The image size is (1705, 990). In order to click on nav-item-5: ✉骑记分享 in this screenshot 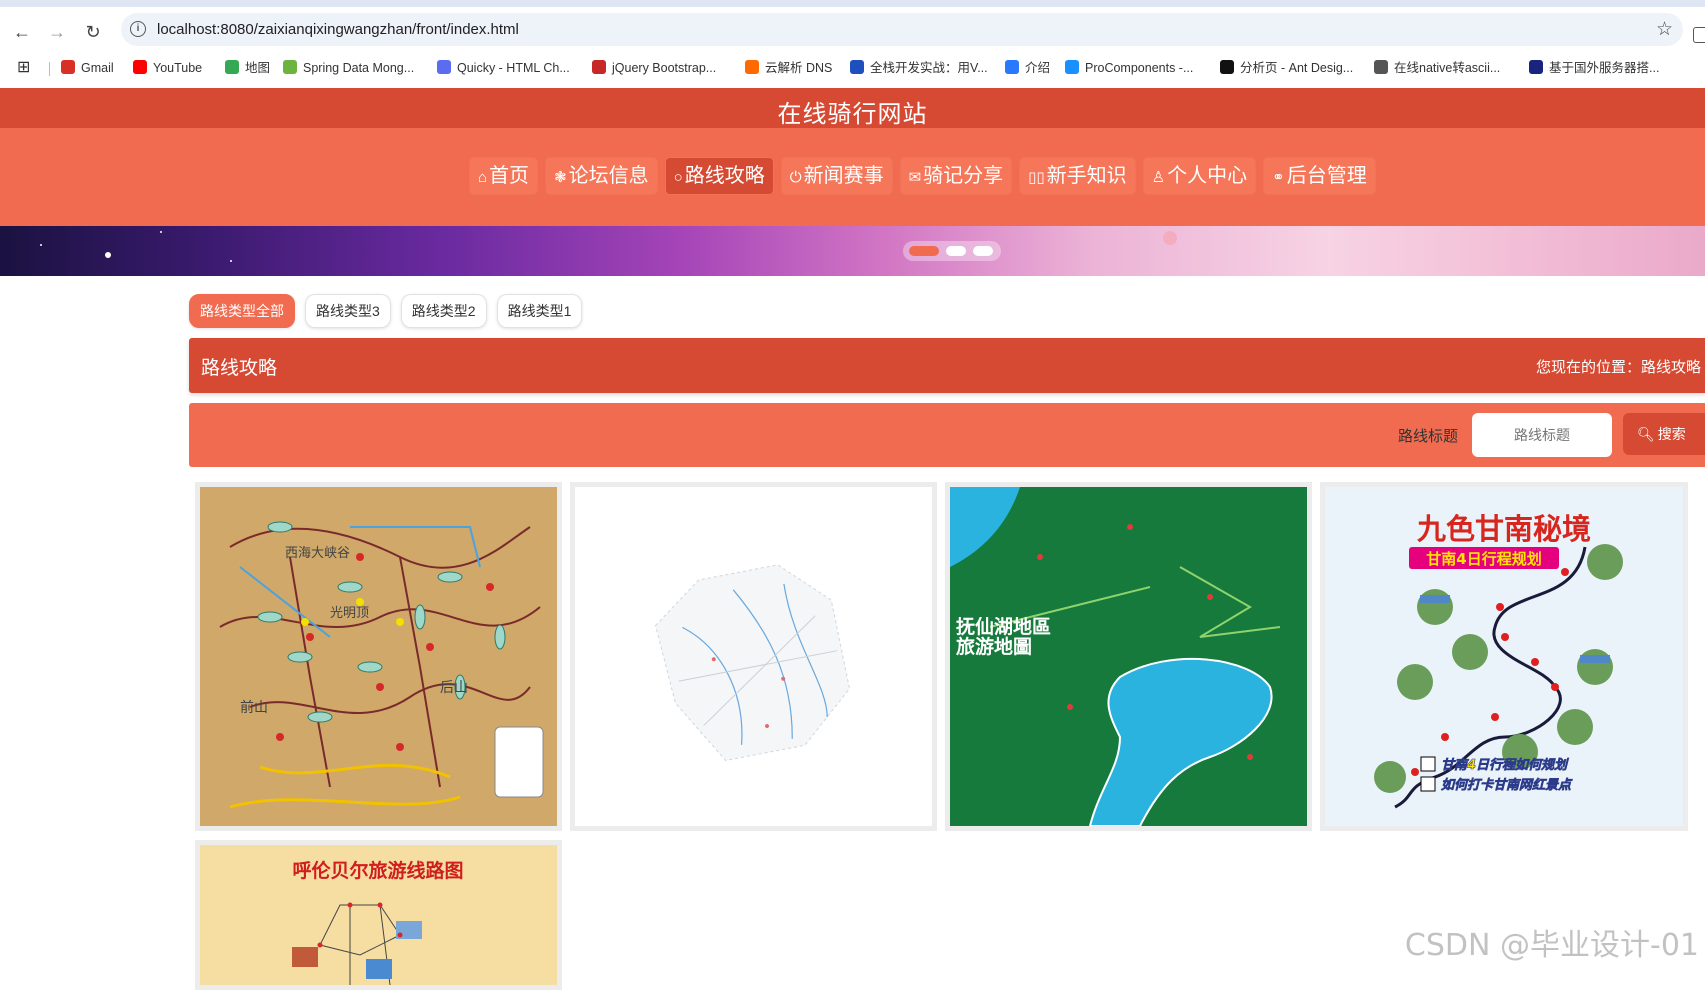, I will do `click(956, 176)`.